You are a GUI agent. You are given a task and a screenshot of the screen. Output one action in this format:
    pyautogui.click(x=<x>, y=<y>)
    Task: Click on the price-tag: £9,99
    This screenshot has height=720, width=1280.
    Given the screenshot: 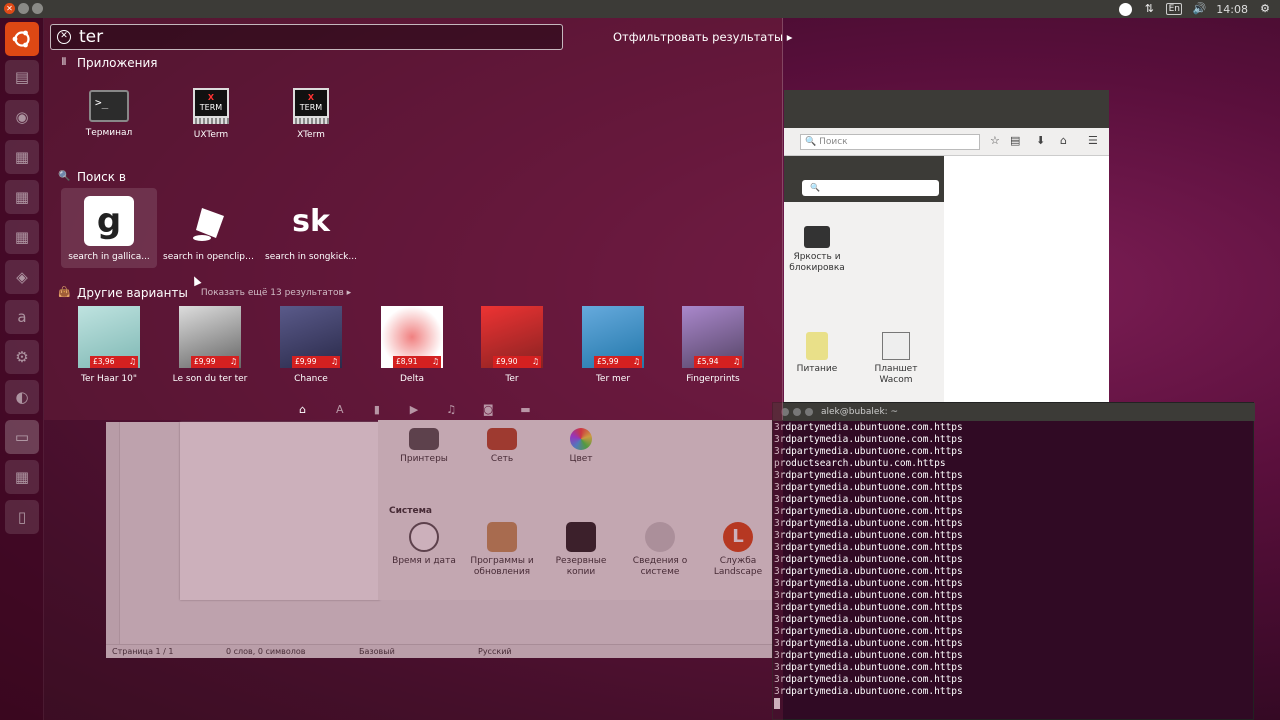 What is the action you would take?
    pyautogui.click(x=316, y=362)
    